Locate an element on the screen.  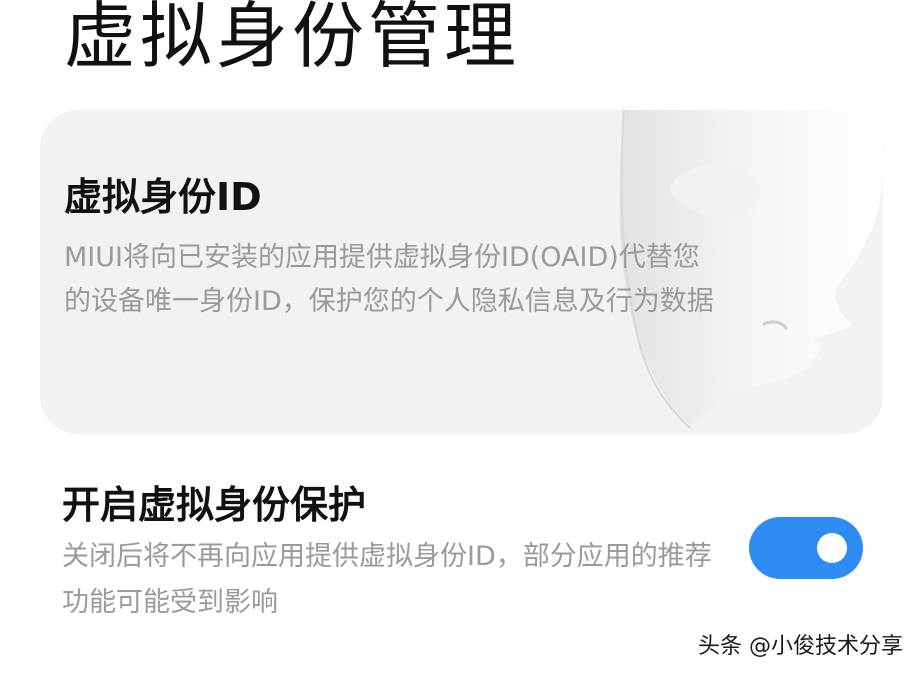
watermark: 头条 @小俊技术分享 is located at coordinates (800, 646).